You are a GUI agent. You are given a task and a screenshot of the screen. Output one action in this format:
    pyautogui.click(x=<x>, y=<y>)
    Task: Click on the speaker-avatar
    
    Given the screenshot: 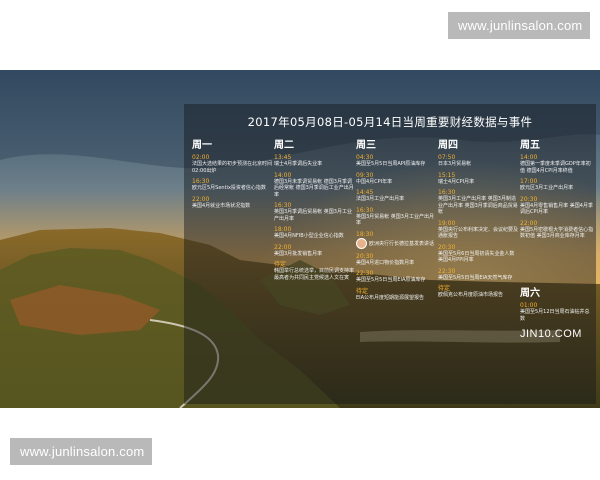 What is the action you would take?
    pyautogui.click(x=361, y=243)
    